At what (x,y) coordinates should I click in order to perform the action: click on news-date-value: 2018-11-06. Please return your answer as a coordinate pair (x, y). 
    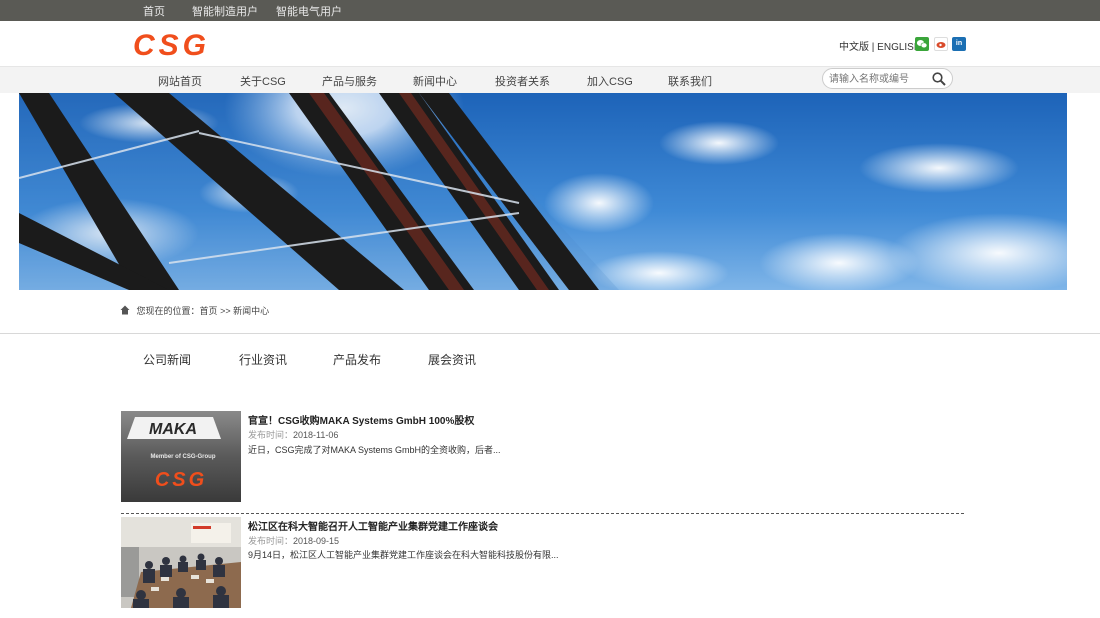
    Looking at the image, I should click on (316, 435).